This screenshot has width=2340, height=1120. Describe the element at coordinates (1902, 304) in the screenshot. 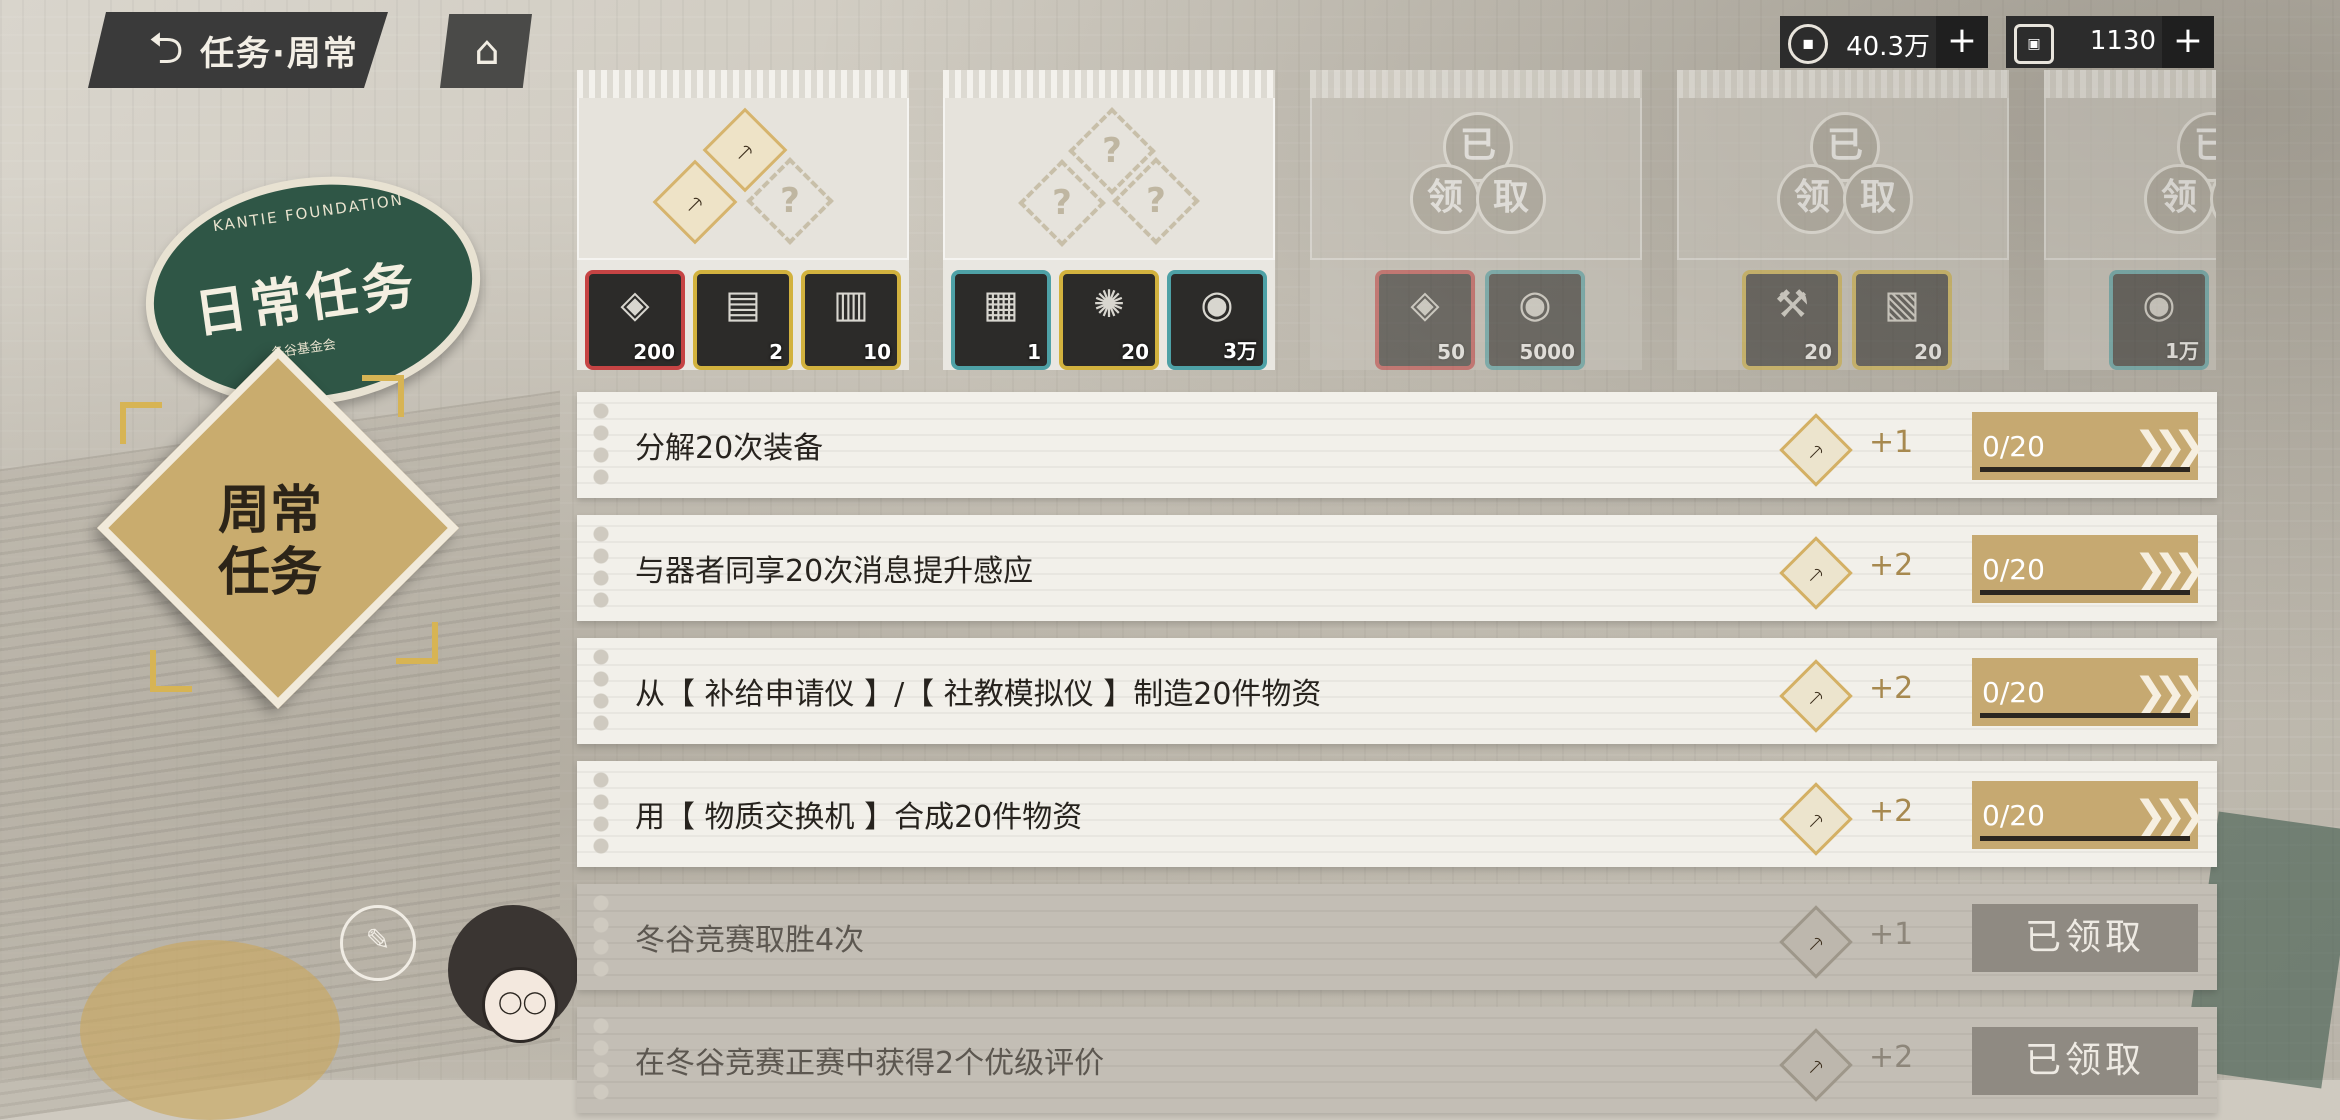

I see `card-icon: ▧` at that location.